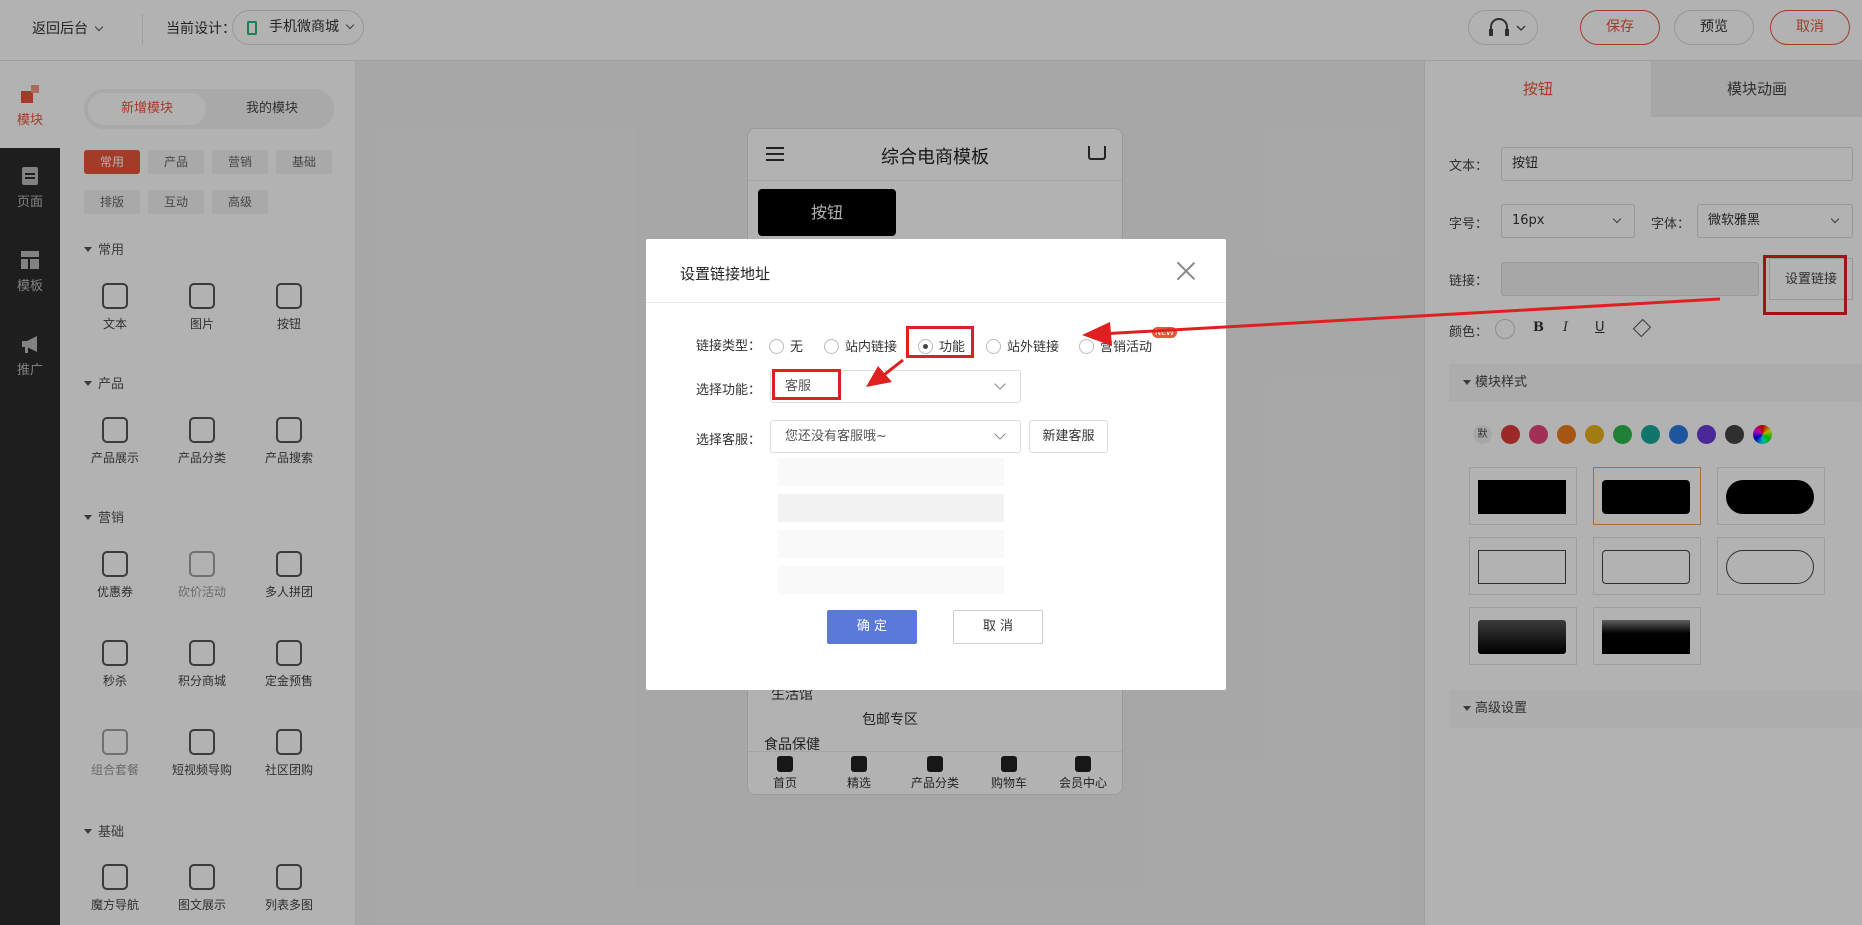 This screenshot has height=925, width=1862. What do you see at coordinates (936, 302) in the screenshot?
I see `dialog-divider` at bounding box center [936, 302].